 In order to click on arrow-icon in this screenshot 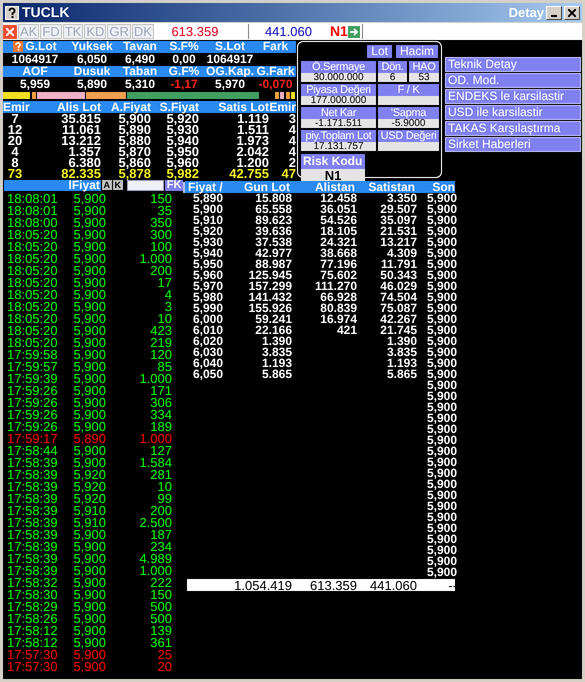, I will do `click(354, 32)`.